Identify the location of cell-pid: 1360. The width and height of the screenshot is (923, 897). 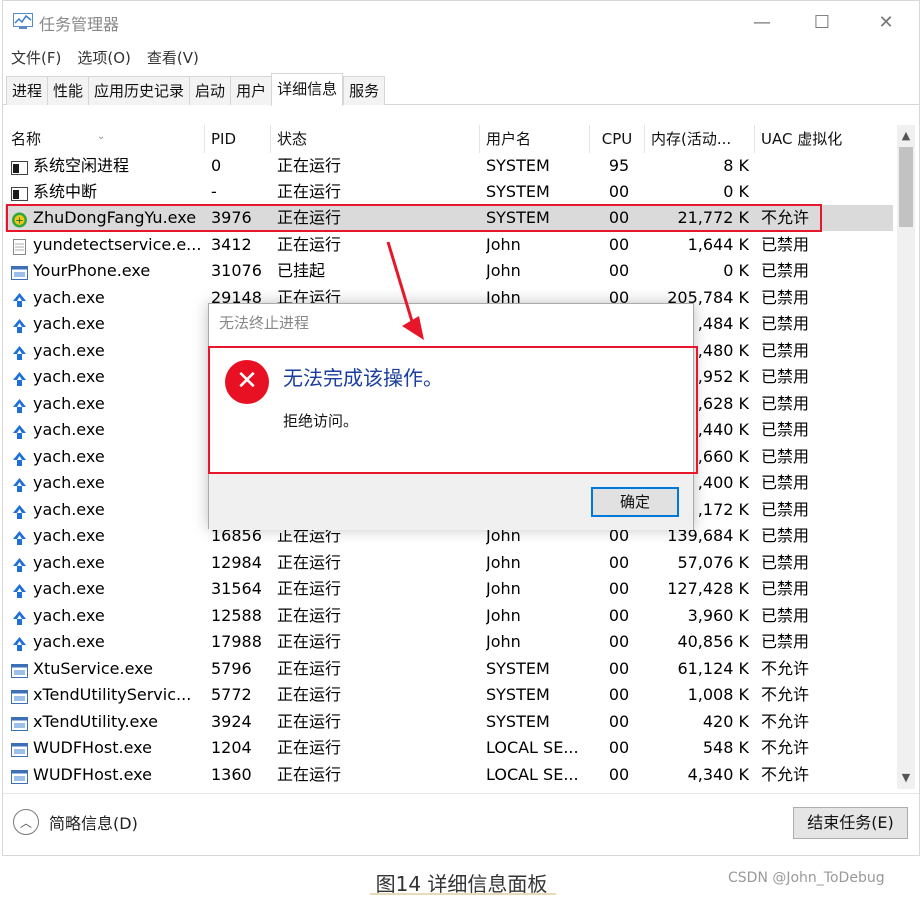
(231, 774).